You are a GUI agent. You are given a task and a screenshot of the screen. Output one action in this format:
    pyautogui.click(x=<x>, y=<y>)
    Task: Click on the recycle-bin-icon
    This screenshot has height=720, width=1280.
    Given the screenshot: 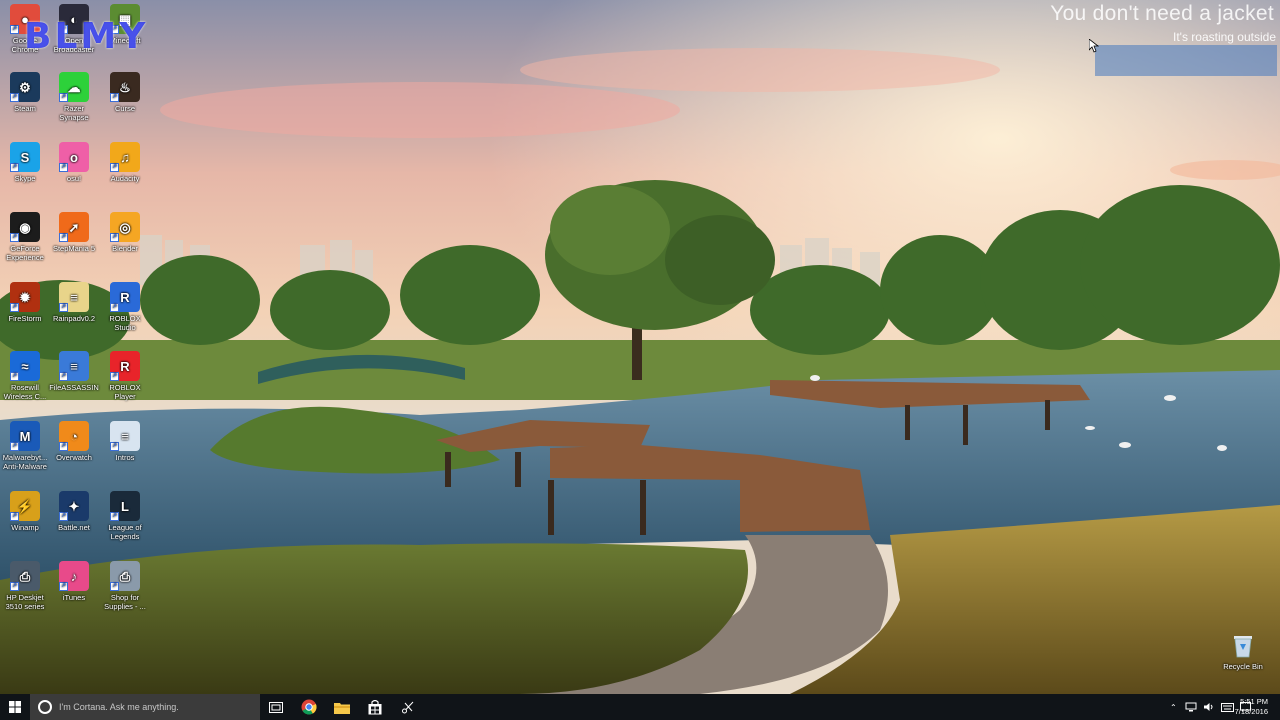 What is the action you would take?
    pyautogui.click(x=1243, y=645)
    